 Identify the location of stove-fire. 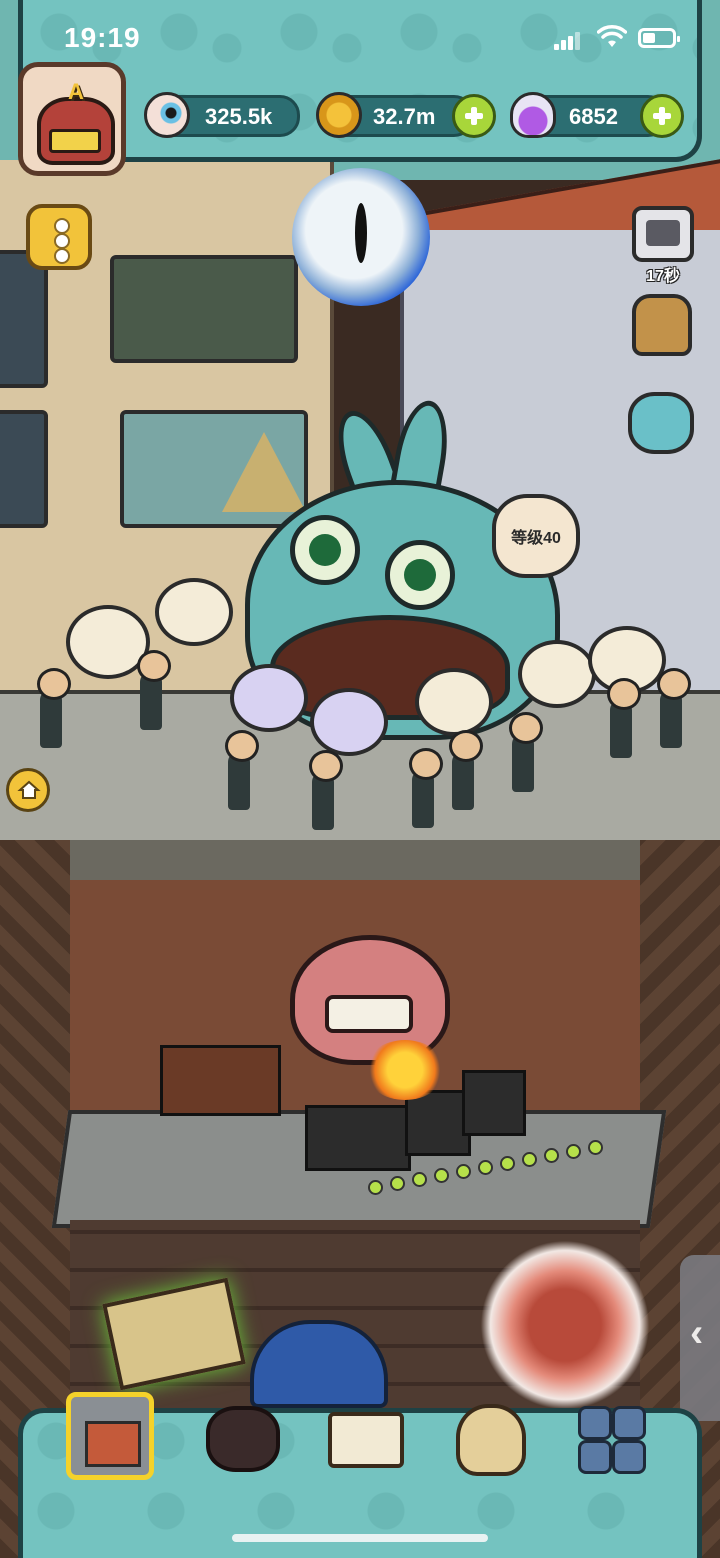
(405, 1070).